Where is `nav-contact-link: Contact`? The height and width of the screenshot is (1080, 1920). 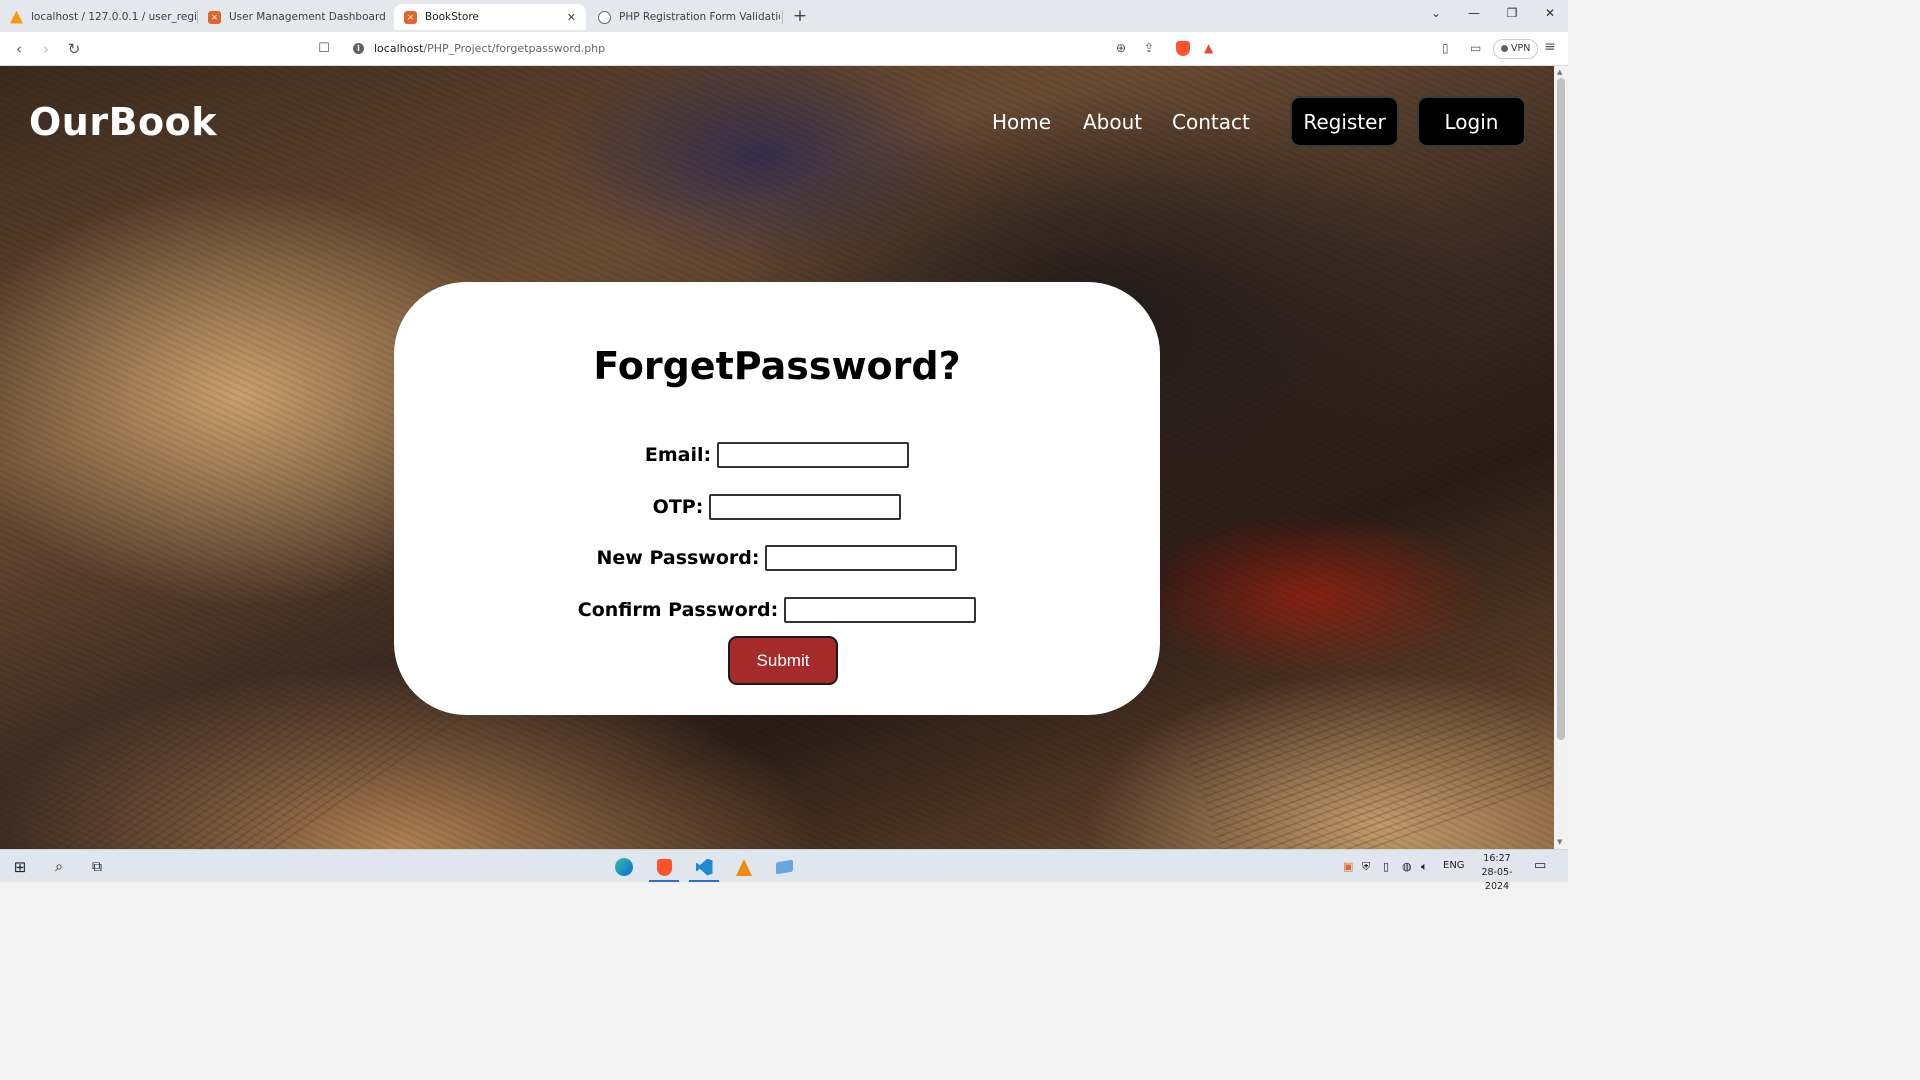 nav-contact-link: Contact is located at coordinates (1211, 122).